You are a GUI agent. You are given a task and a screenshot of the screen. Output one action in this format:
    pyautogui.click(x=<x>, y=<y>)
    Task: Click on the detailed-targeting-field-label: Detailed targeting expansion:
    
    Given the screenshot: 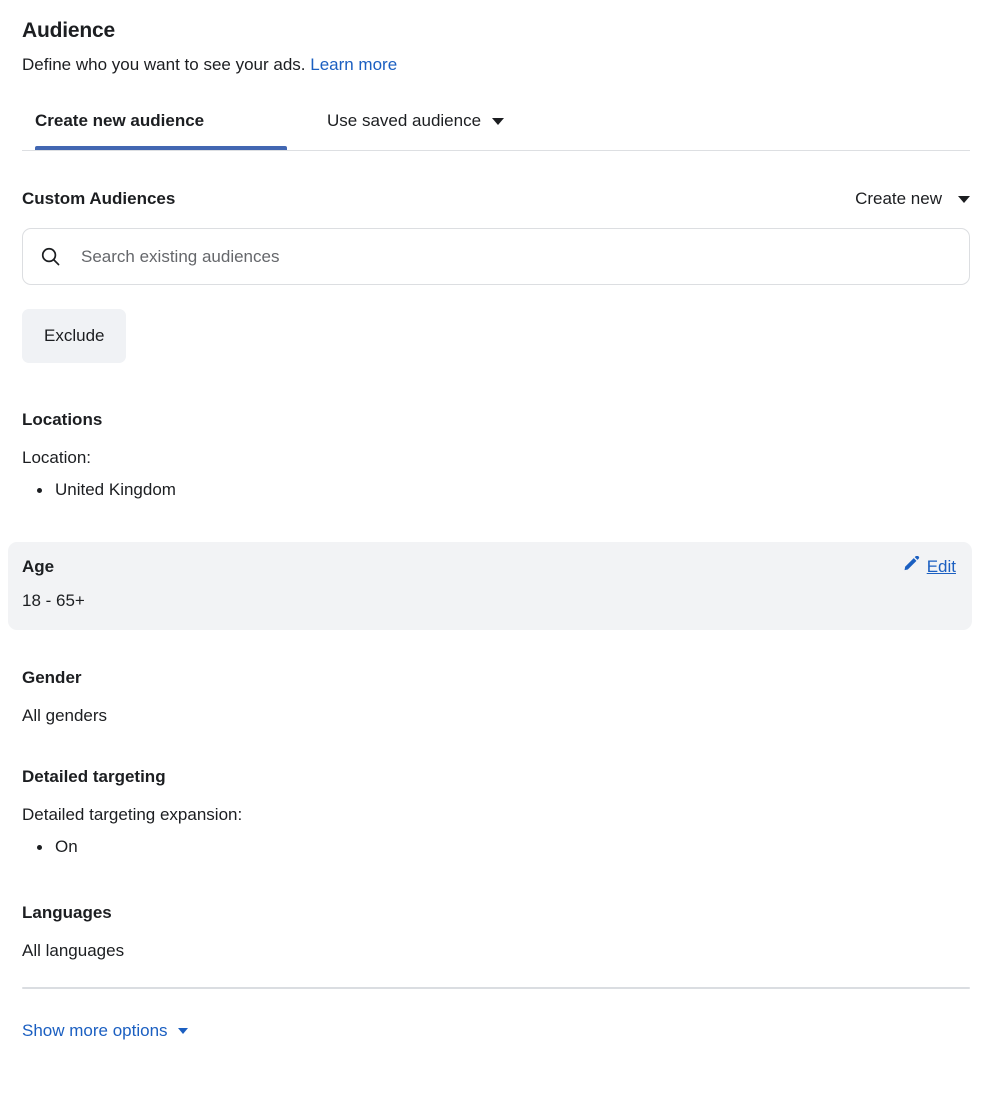 What is the action you would take?
    pyautogui.click(x=132, y=814)
    